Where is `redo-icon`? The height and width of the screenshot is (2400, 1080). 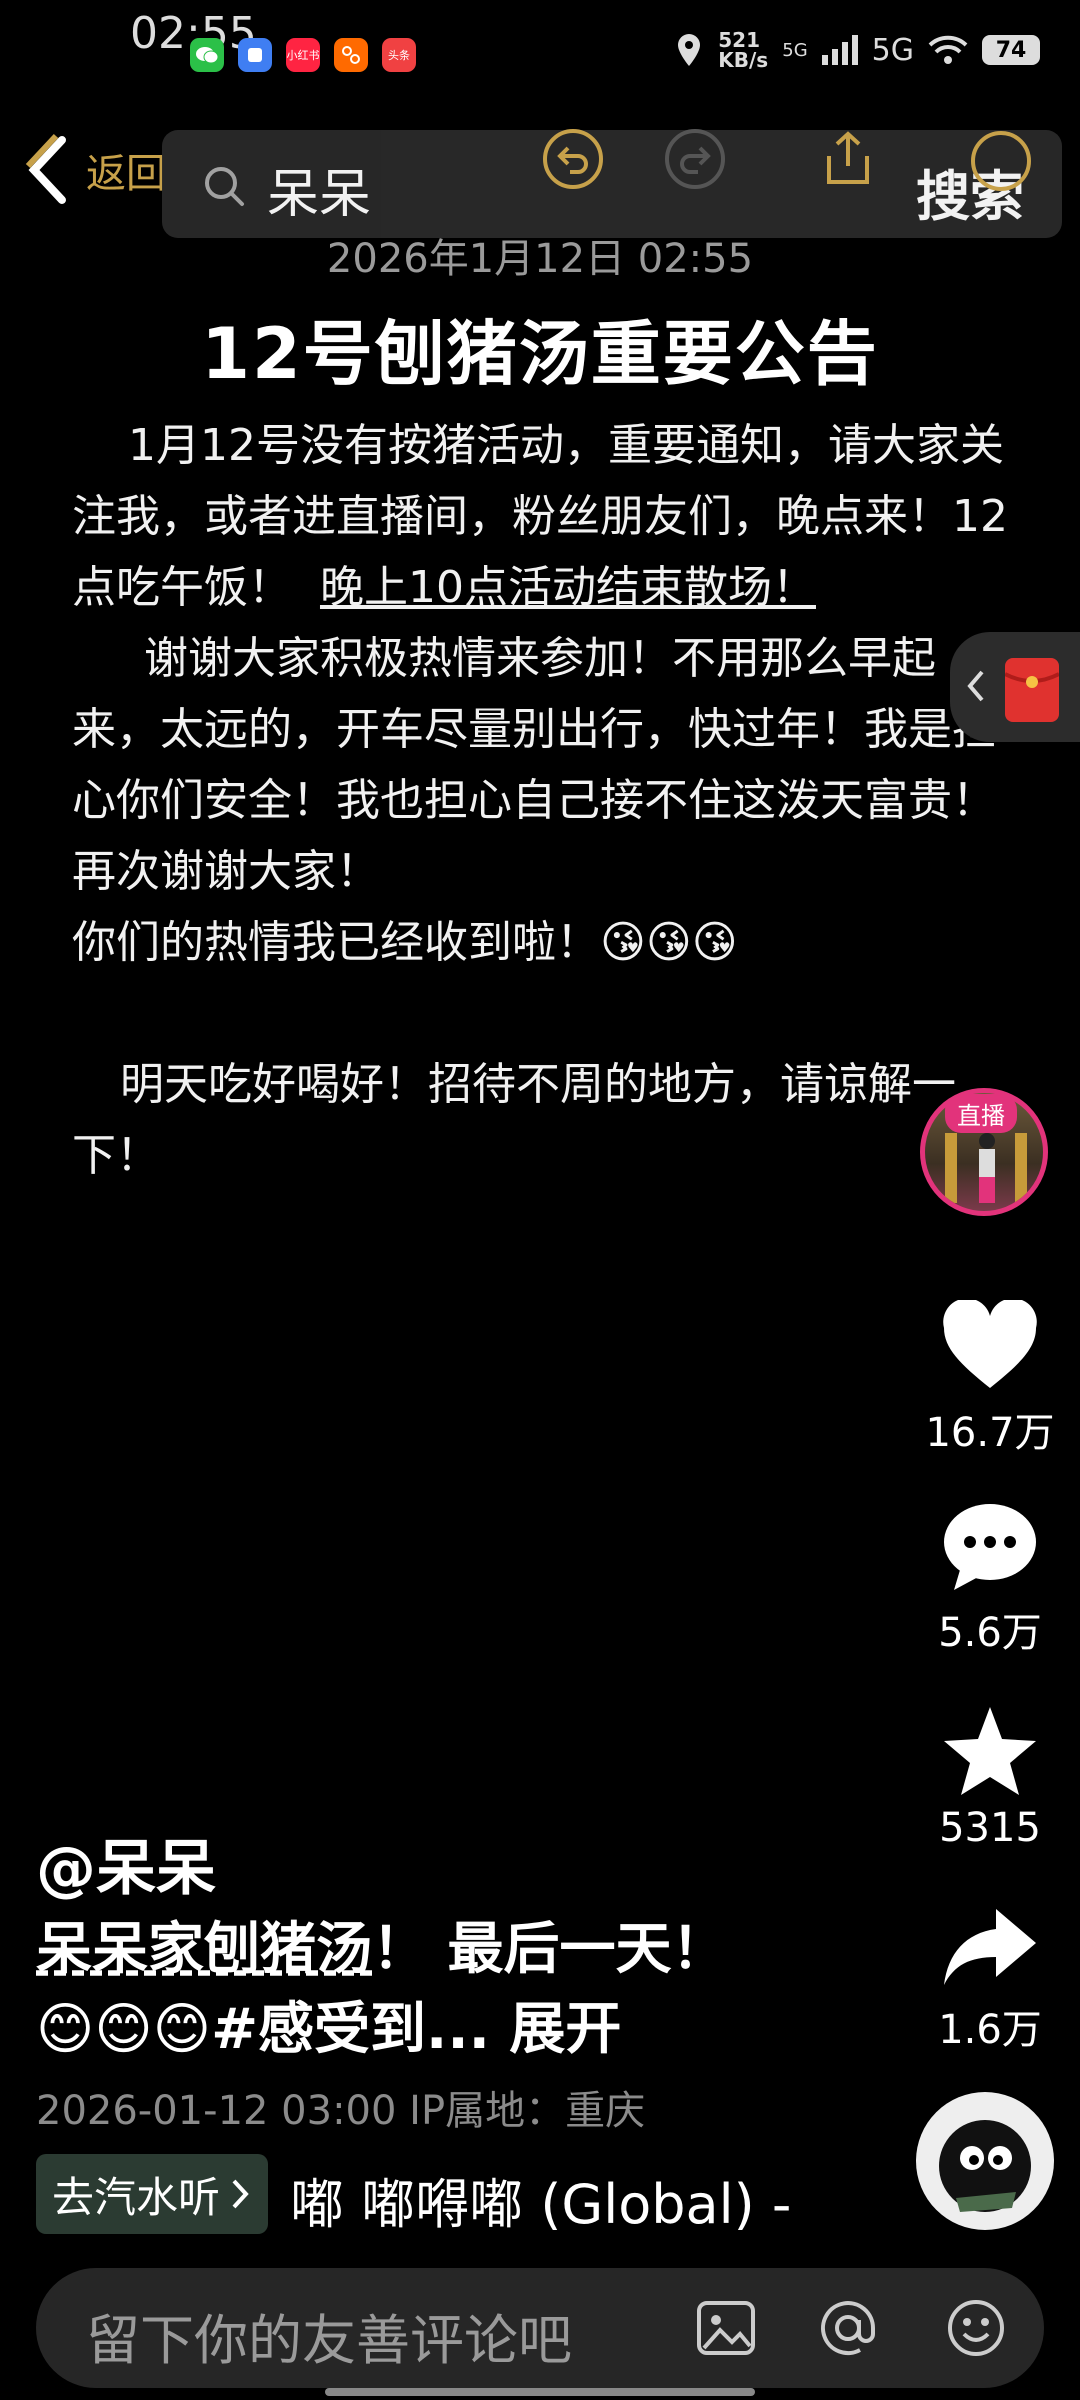
redo-icon is located at coordinates (695, 159).